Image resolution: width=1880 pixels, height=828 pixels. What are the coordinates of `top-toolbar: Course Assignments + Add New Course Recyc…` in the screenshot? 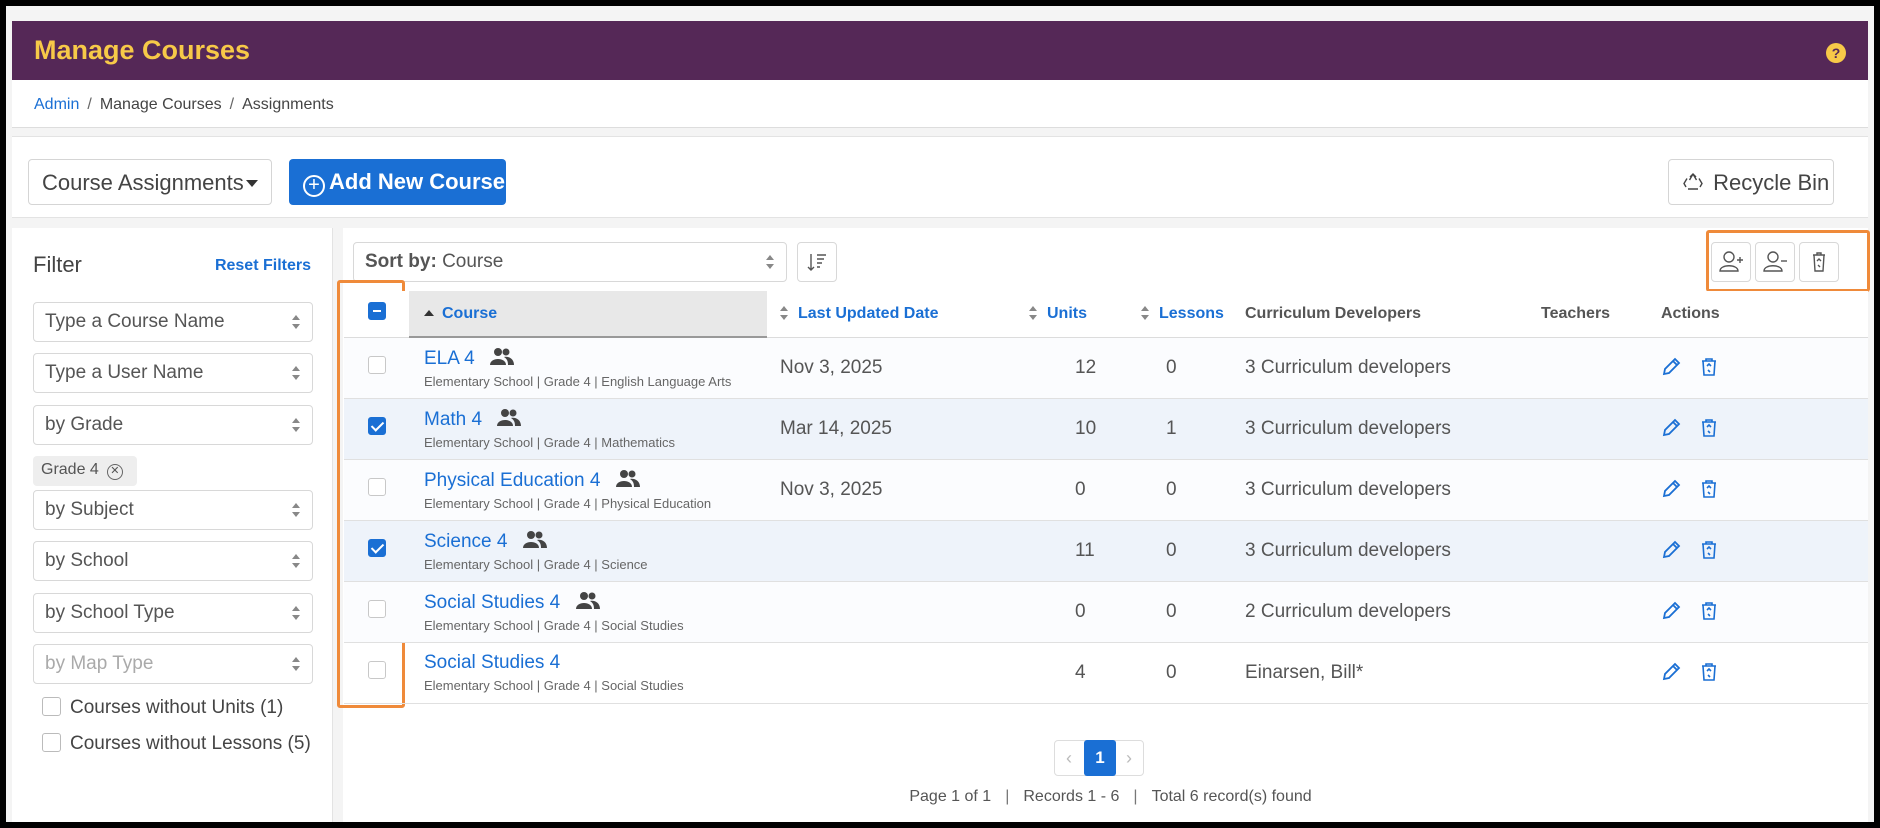 It's located at (940, 177).